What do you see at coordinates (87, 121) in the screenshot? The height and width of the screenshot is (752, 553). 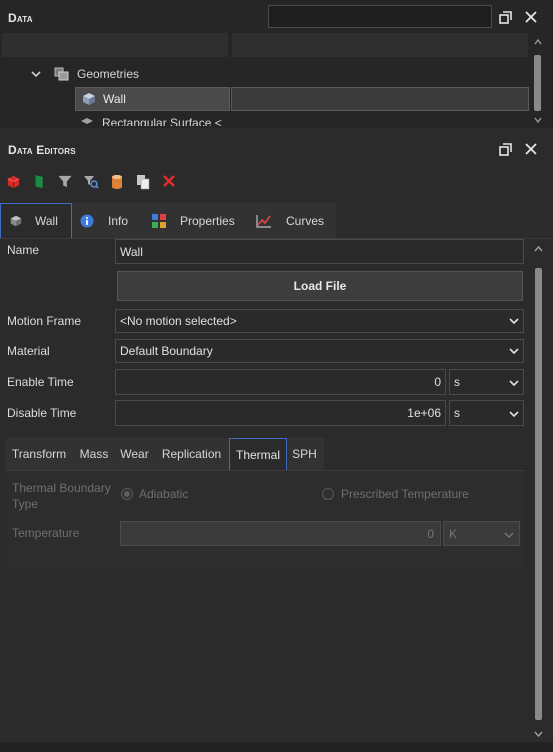 I see `rectangular-surface-icon` at bounding box center [87, 121].